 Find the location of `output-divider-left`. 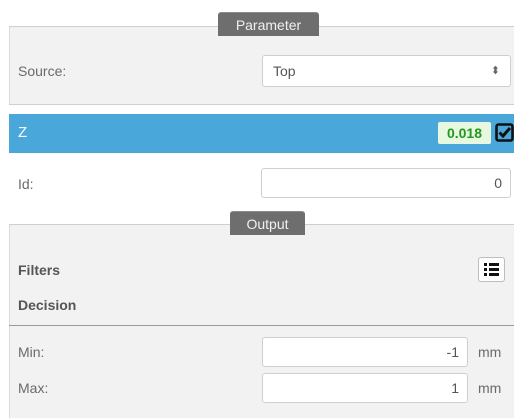

output-divider-left is located at coordinates (119, 224).